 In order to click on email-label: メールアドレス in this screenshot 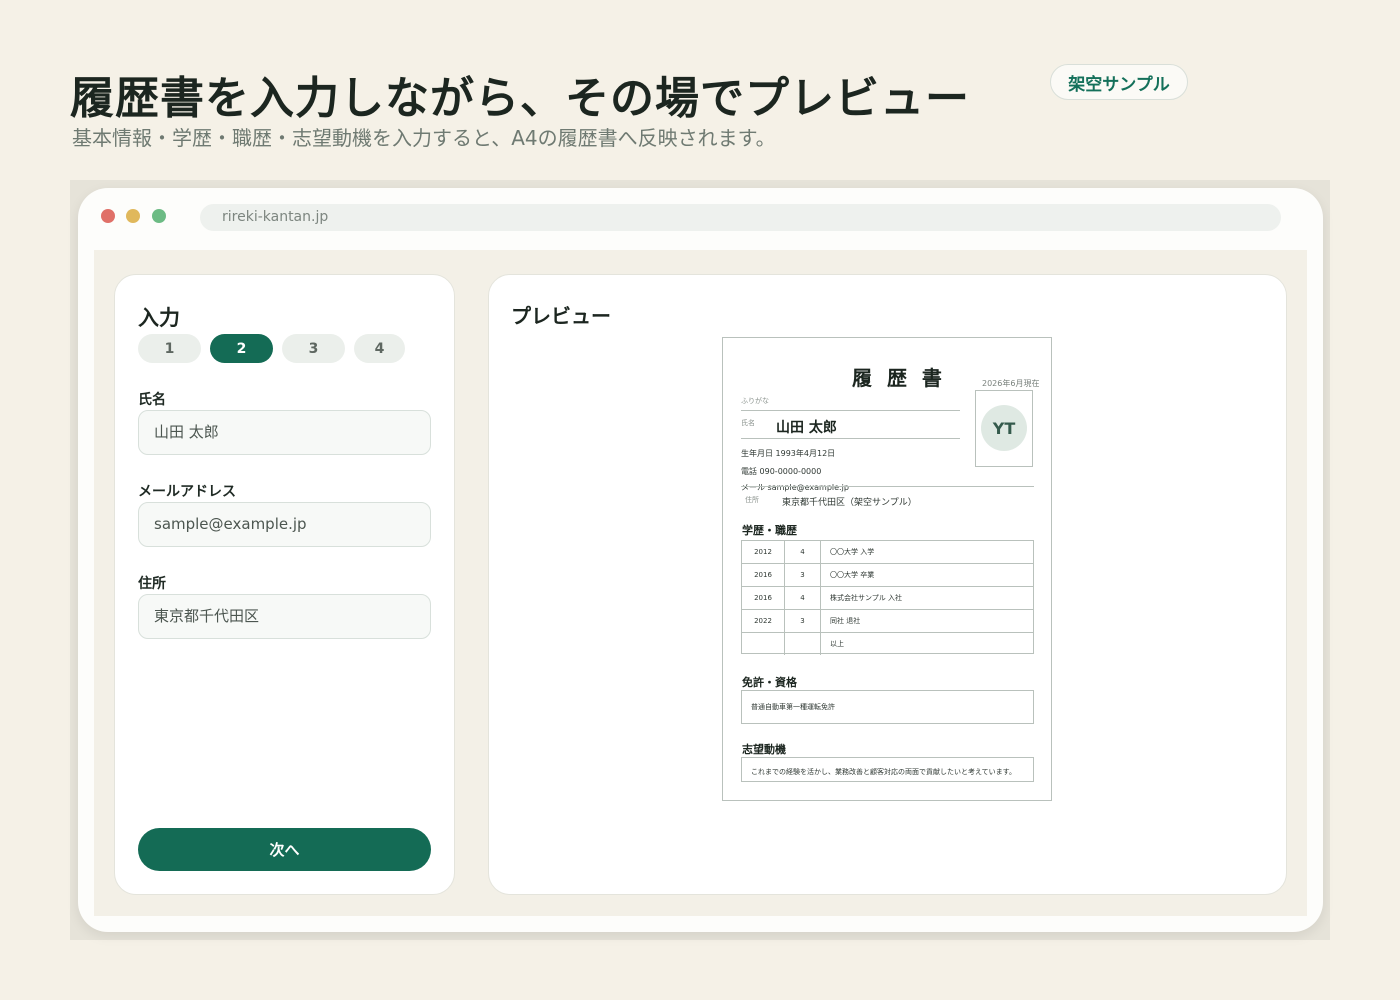, I will do `click(187, 492)`.